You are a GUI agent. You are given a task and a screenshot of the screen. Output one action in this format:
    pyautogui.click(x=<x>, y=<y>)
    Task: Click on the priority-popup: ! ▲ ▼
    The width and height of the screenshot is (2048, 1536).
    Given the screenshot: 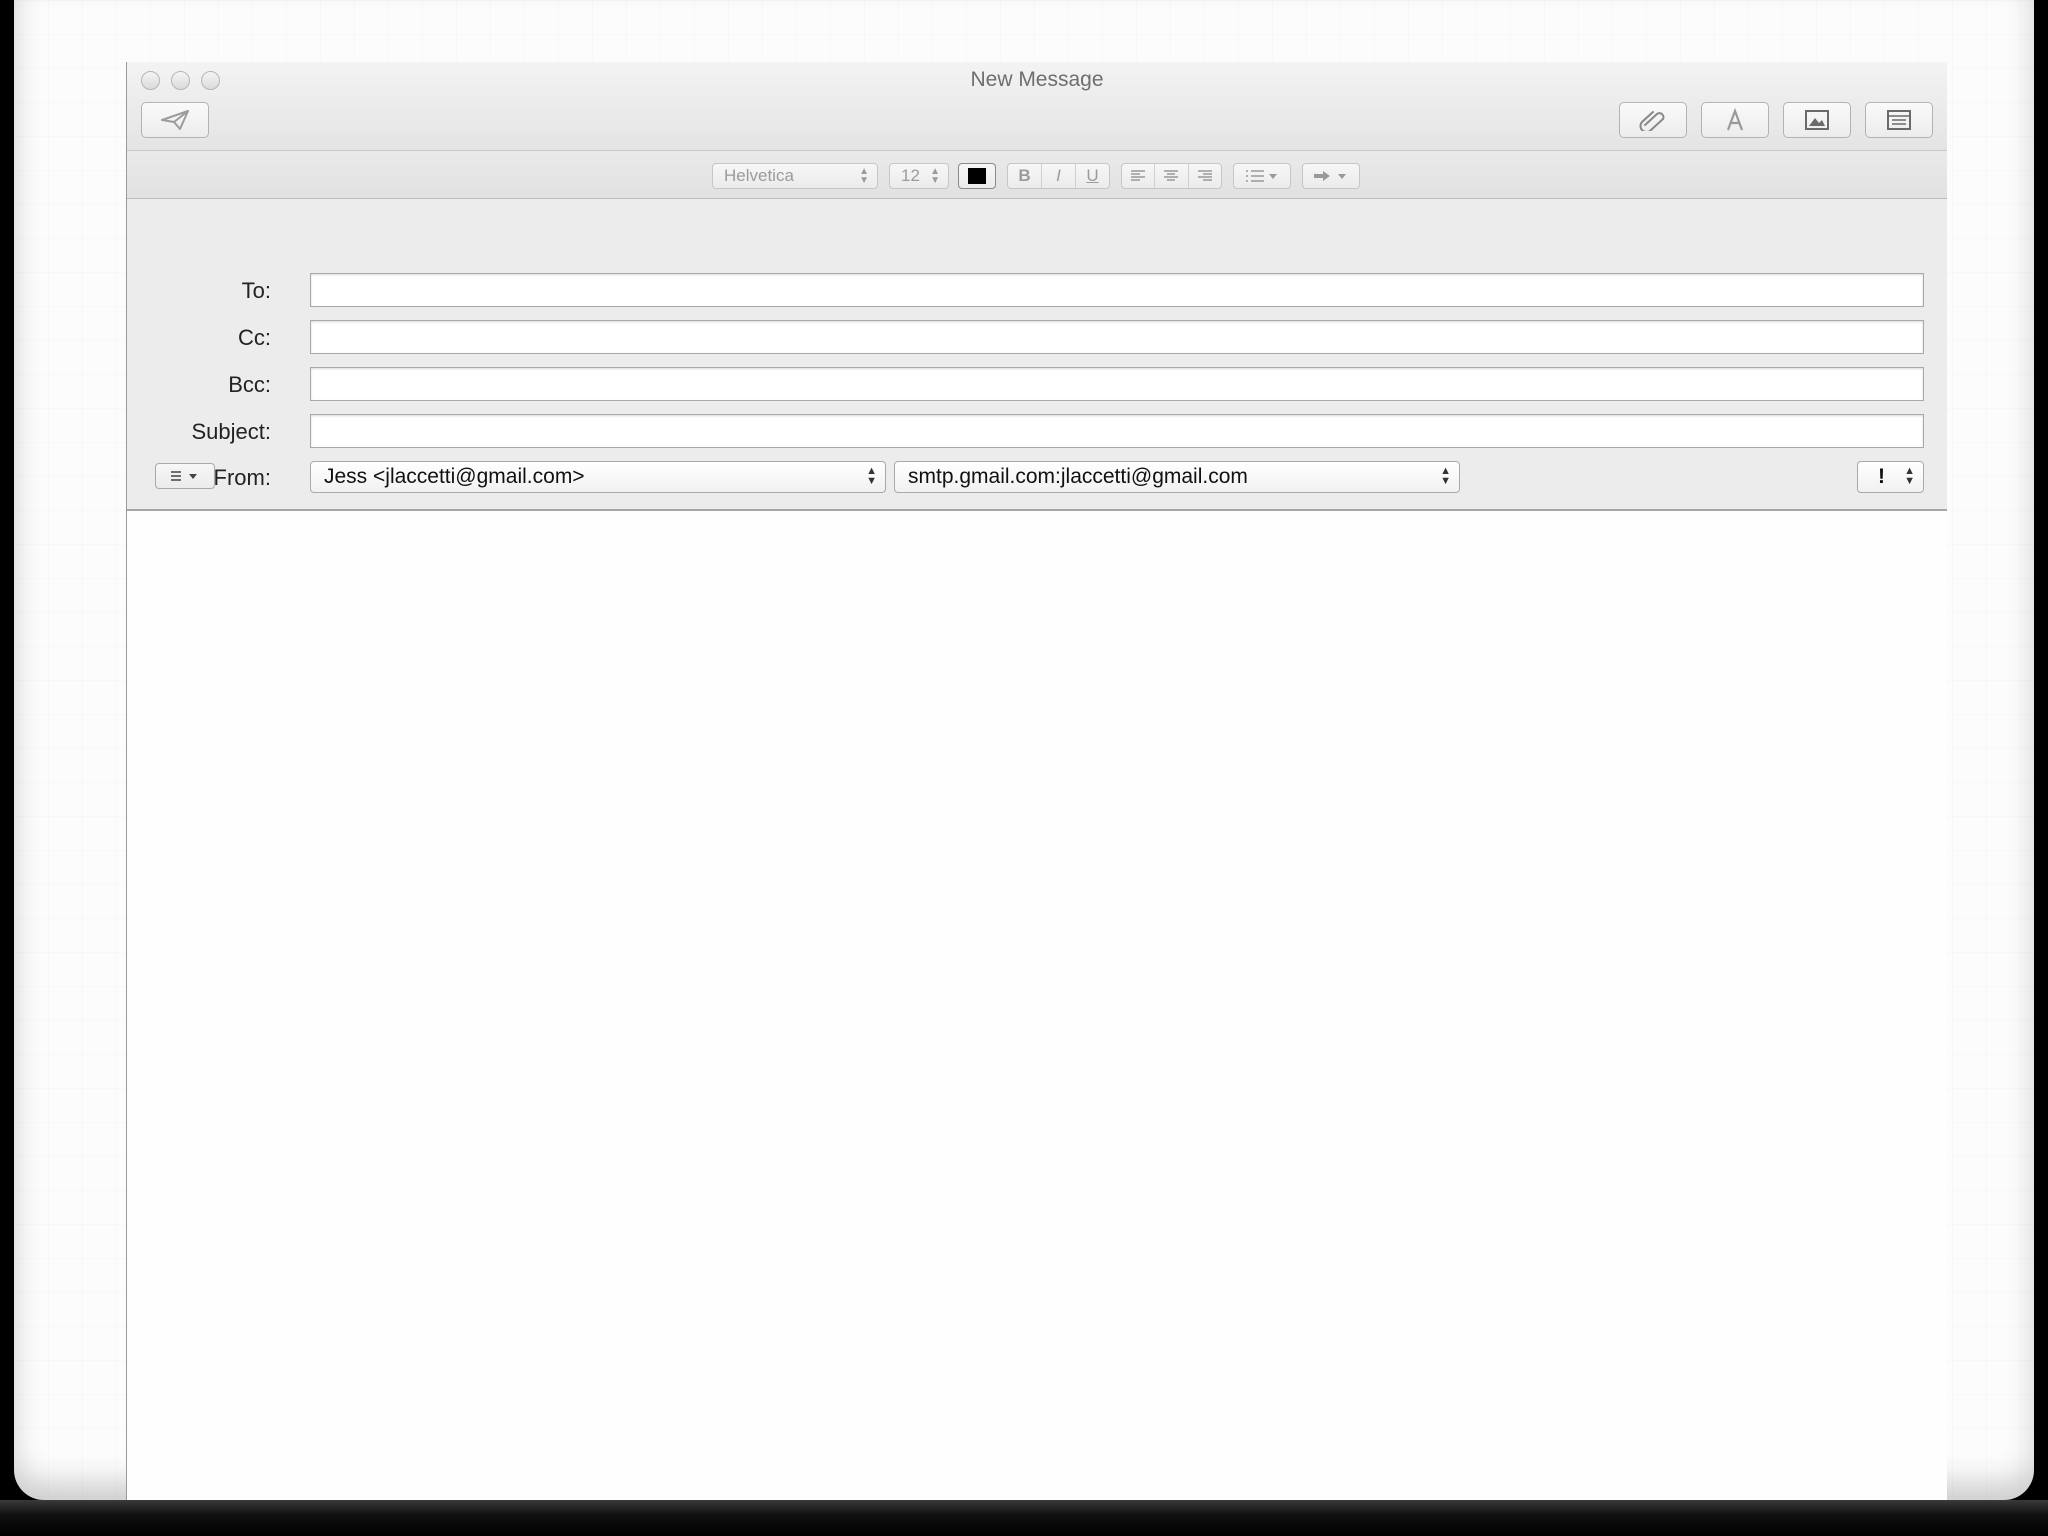 What is the action you would take?
    pyautogui.click(x=1890, y=477)
    